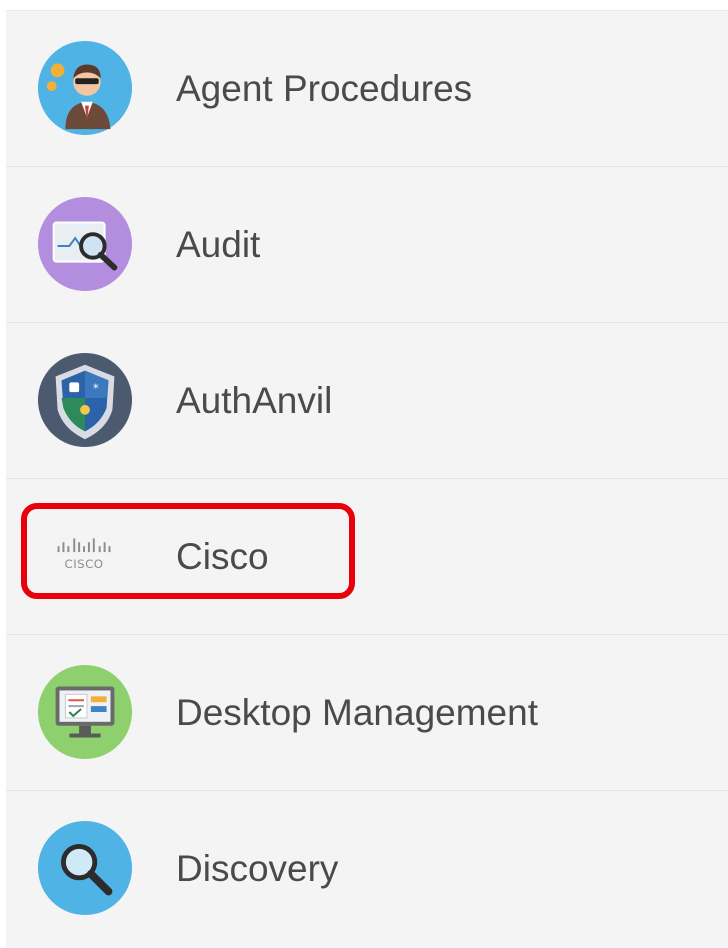  Describe the element at coordinates (85, 88) in the screenshot. I see `agent-person-icon` at that location.